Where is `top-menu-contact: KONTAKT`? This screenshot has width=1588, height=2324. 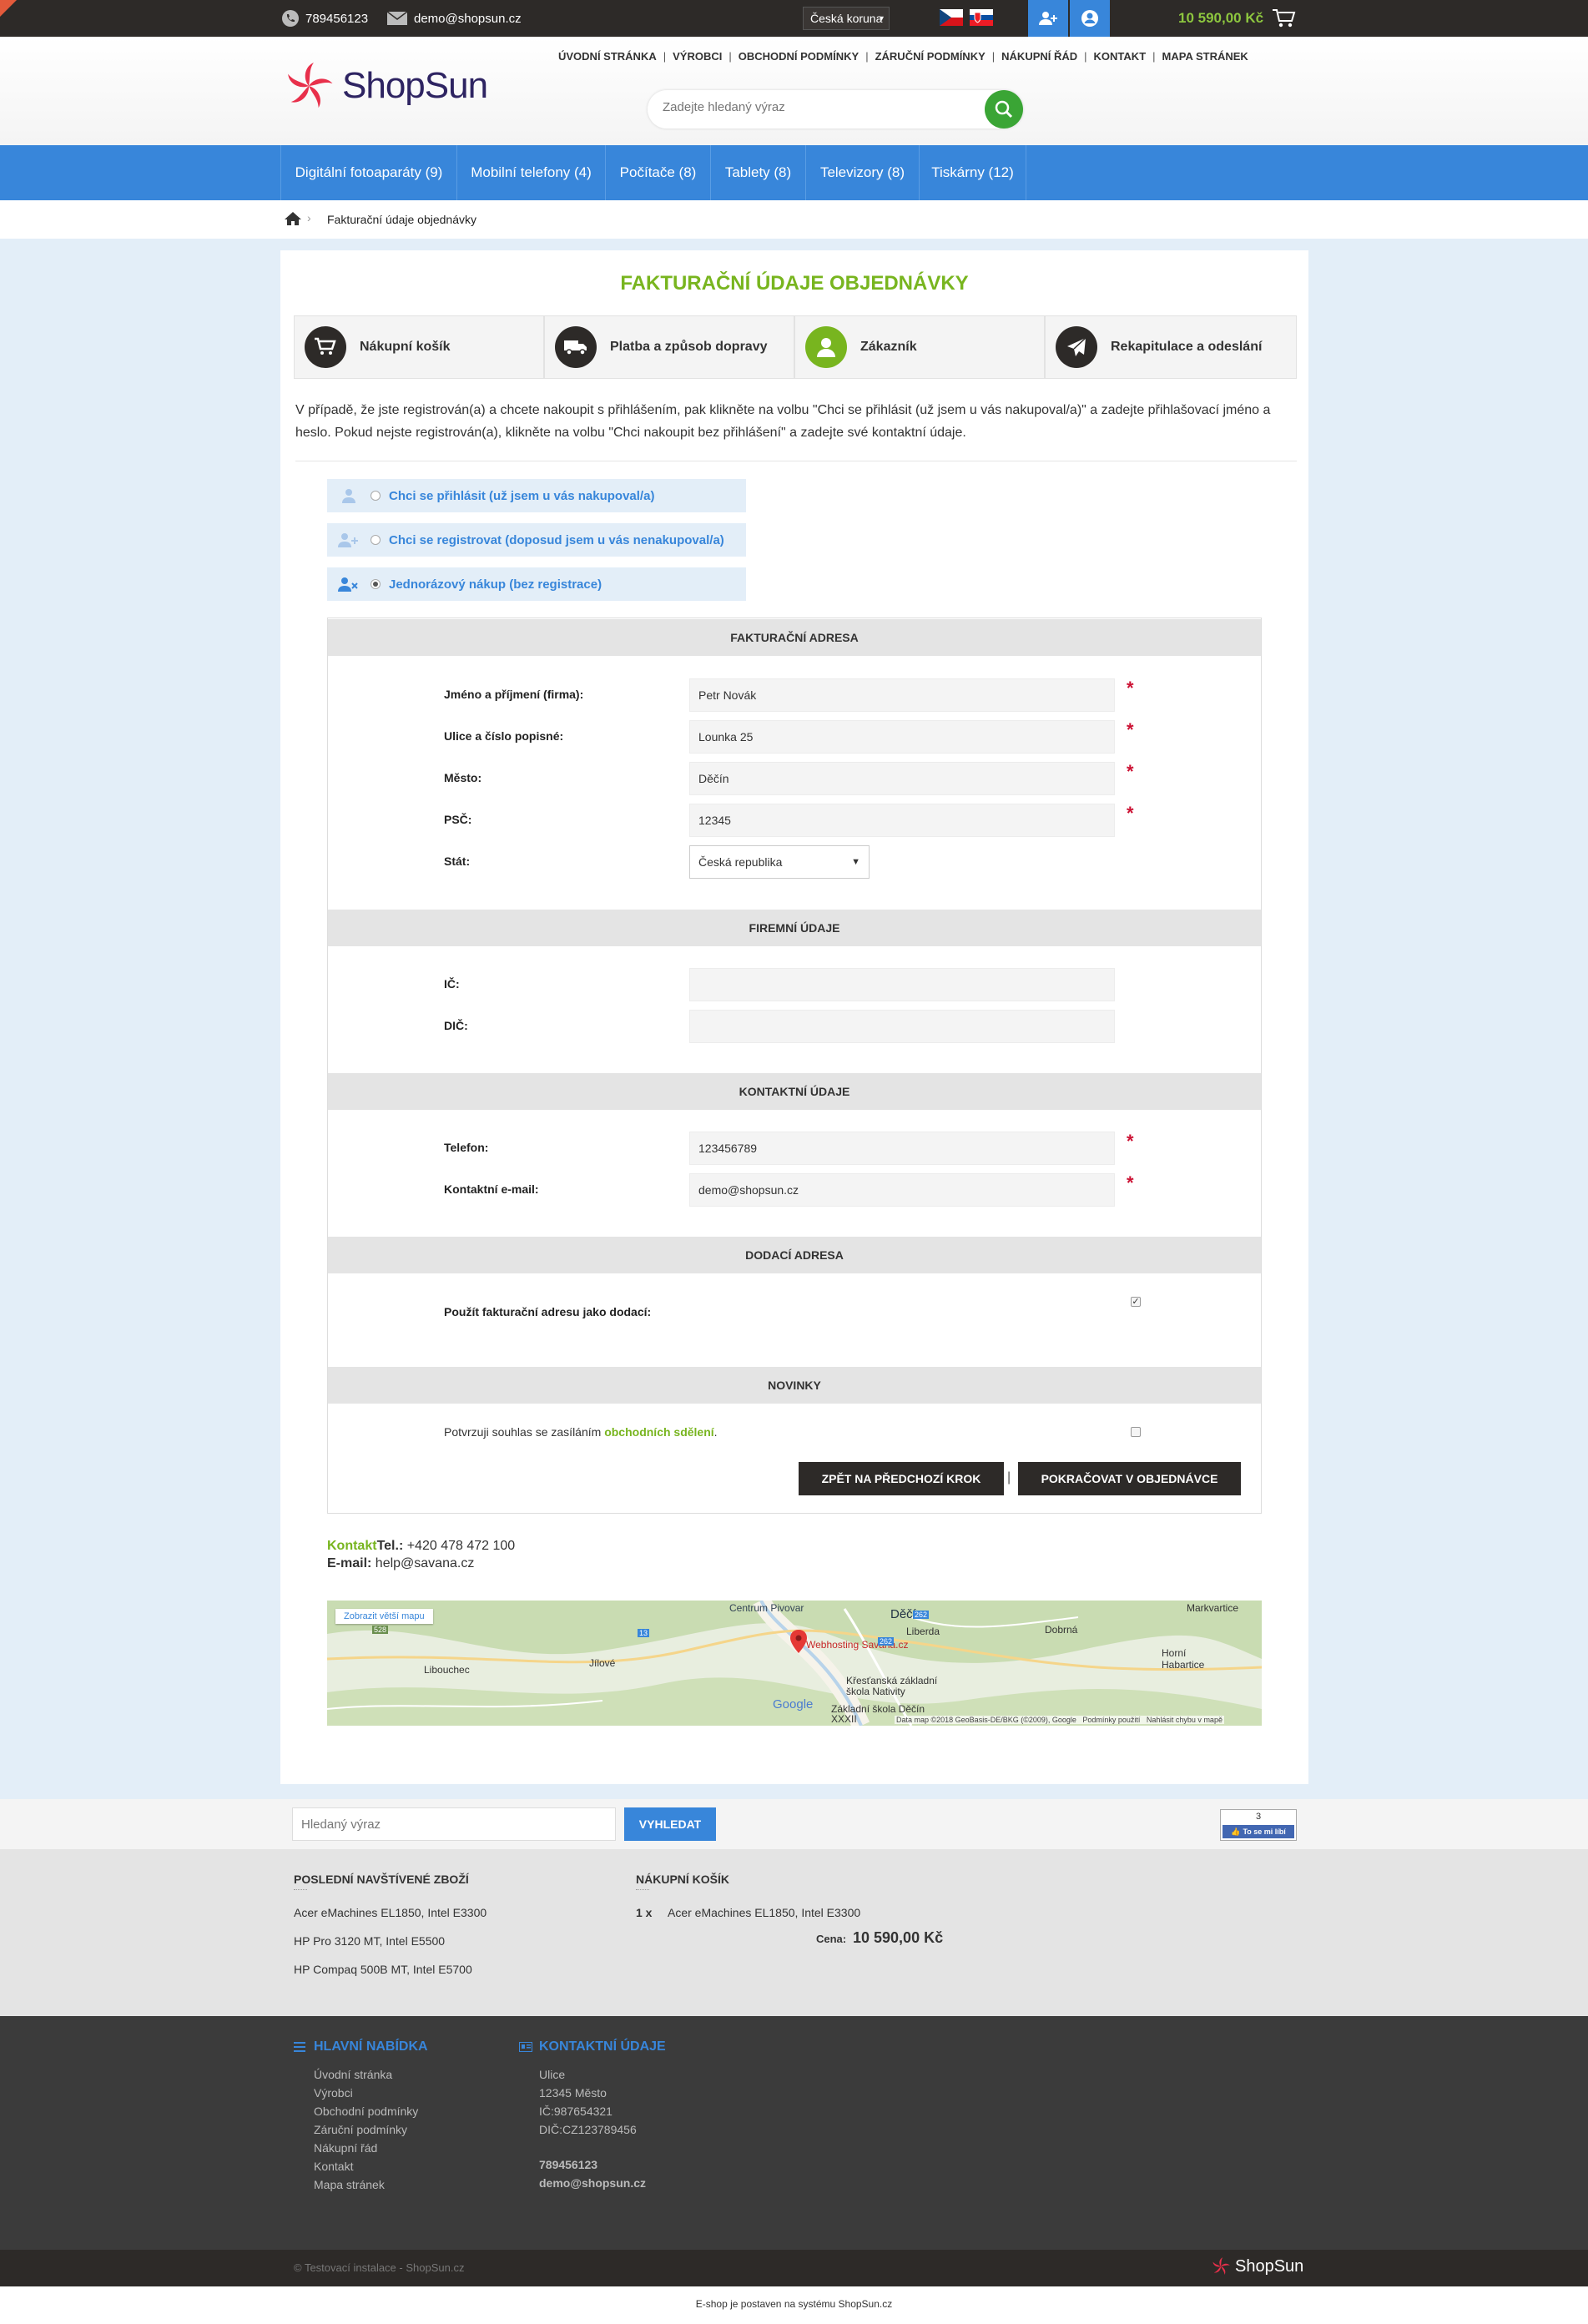 top-menu-contact: KONTAKT is located at coordinates (1121, 56).